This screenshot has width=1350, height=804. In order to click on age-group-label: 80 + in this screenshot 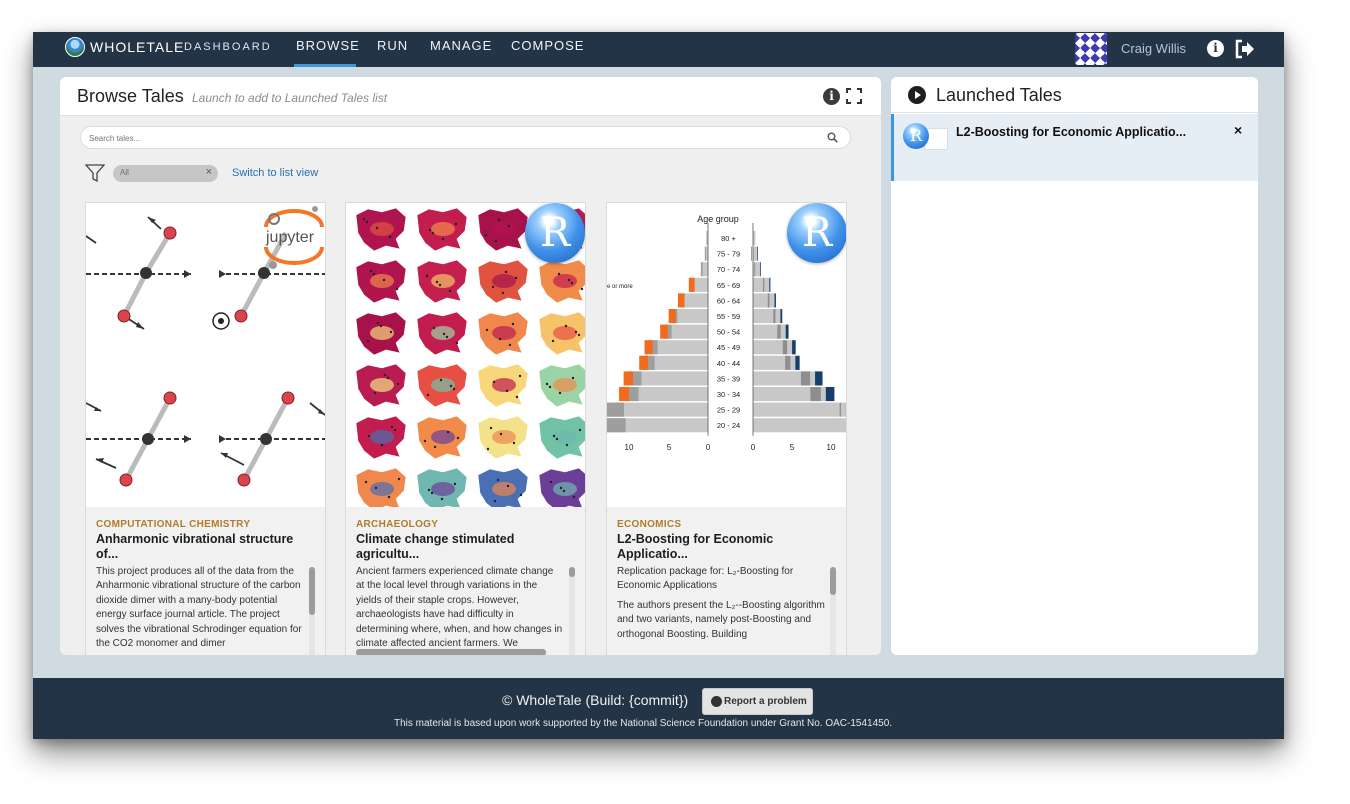, I will do `click(728, 238)`.